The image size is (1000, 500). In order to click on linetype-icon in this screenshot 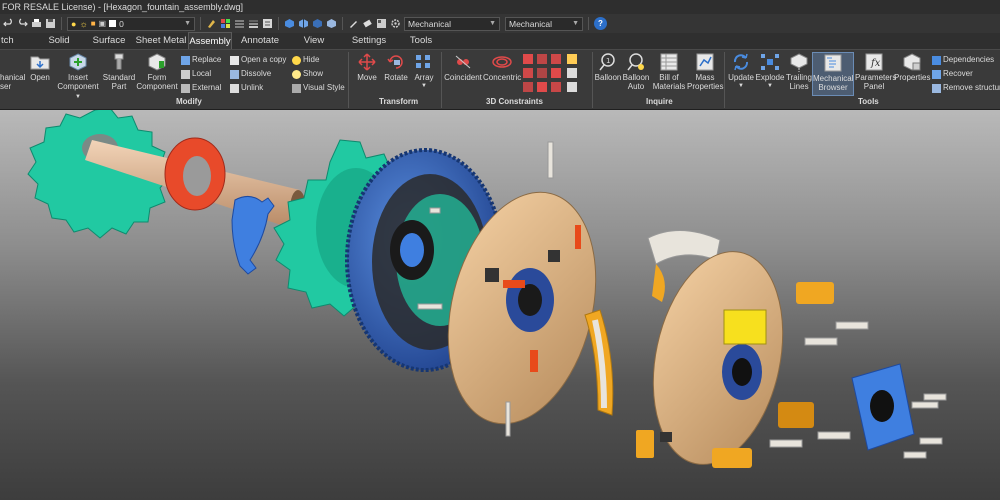, I will do `click(239, 23)`.